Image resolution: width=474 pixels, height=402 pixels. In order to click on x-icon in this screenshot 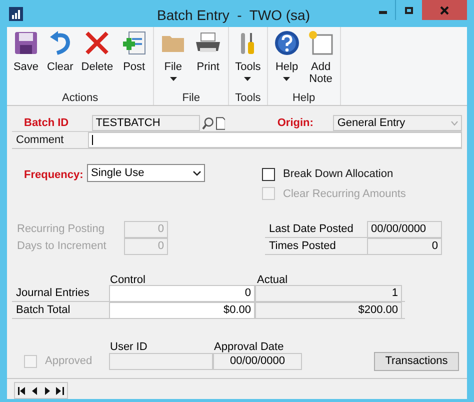, I will do `click(97, 43)`.